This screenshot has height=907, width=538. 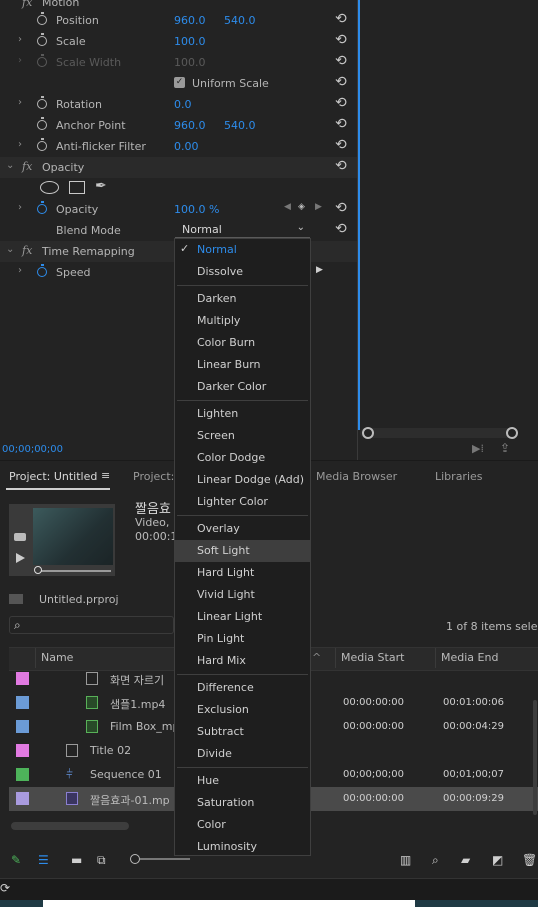 What do you see at coordinates (190, 41) in the screenshot?
I see `scale-value: 100.0` at bounding box center [190, 41].